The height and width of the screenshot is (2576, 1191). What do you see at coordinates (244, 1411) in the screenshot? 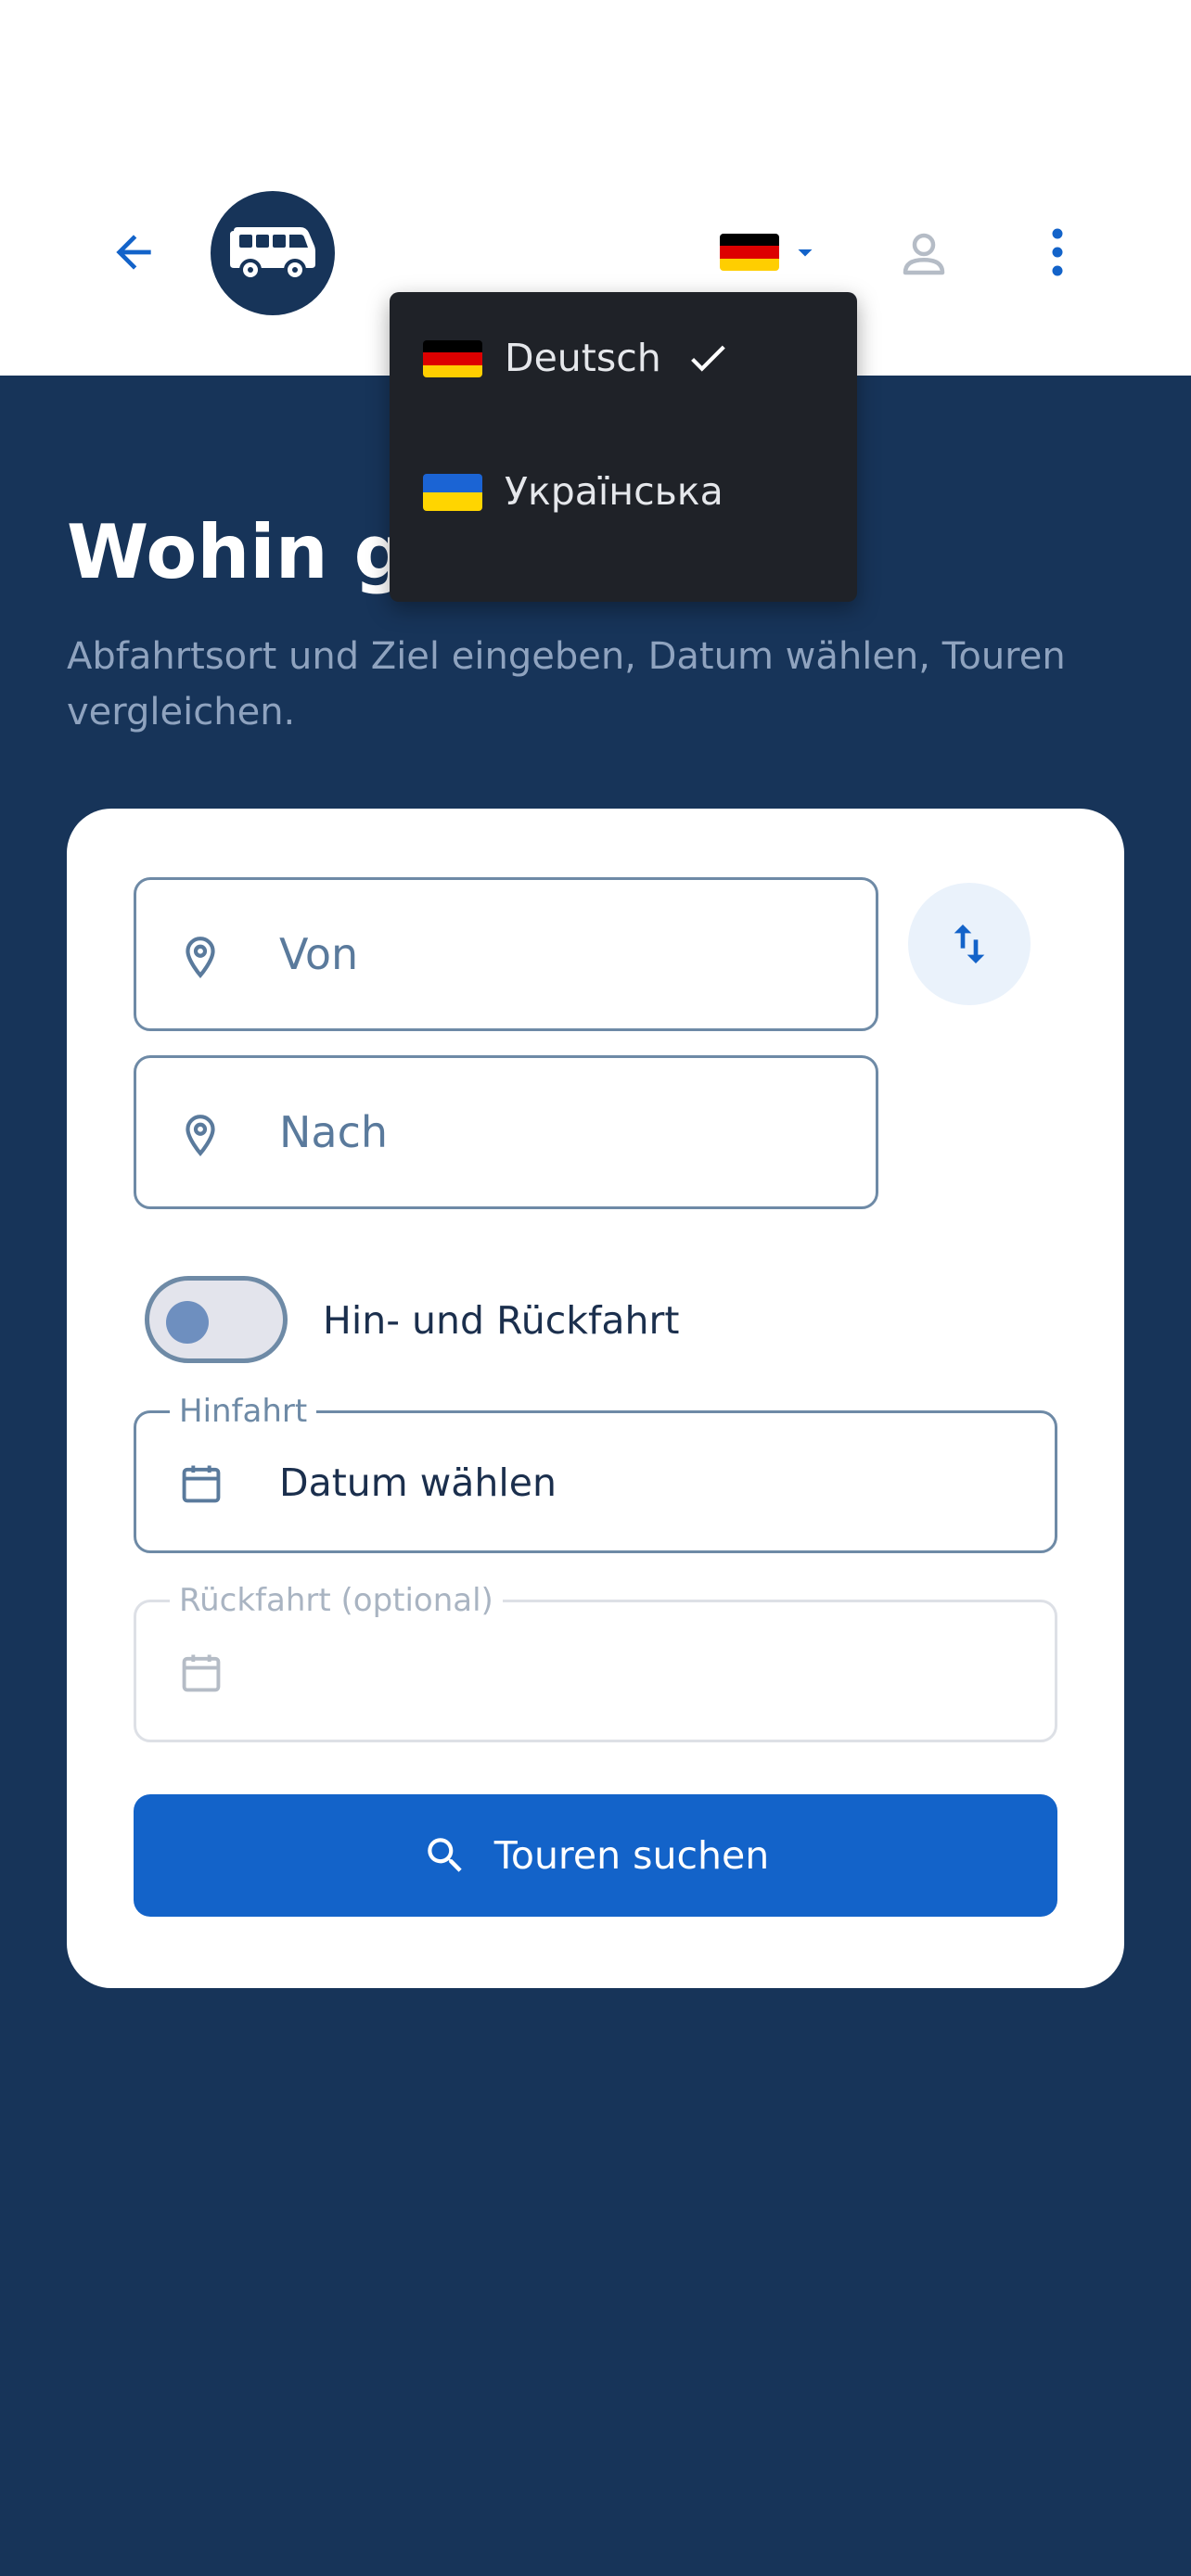
I see `outbound-date-label: Hinfahrt` at bounding box center [244, 1411].